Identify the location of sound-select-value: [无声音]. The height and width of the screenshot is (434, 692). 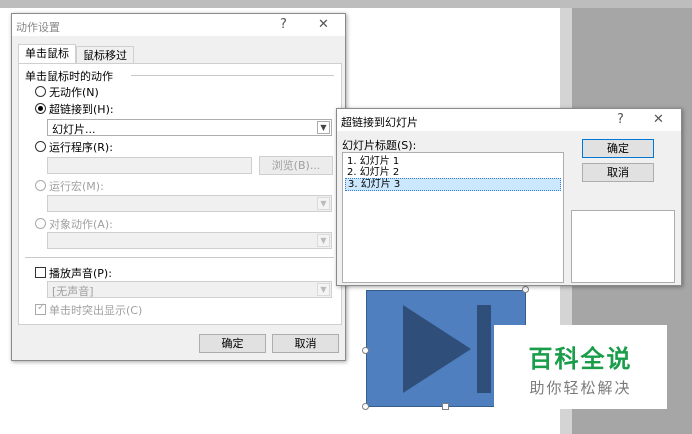
(73, 291).